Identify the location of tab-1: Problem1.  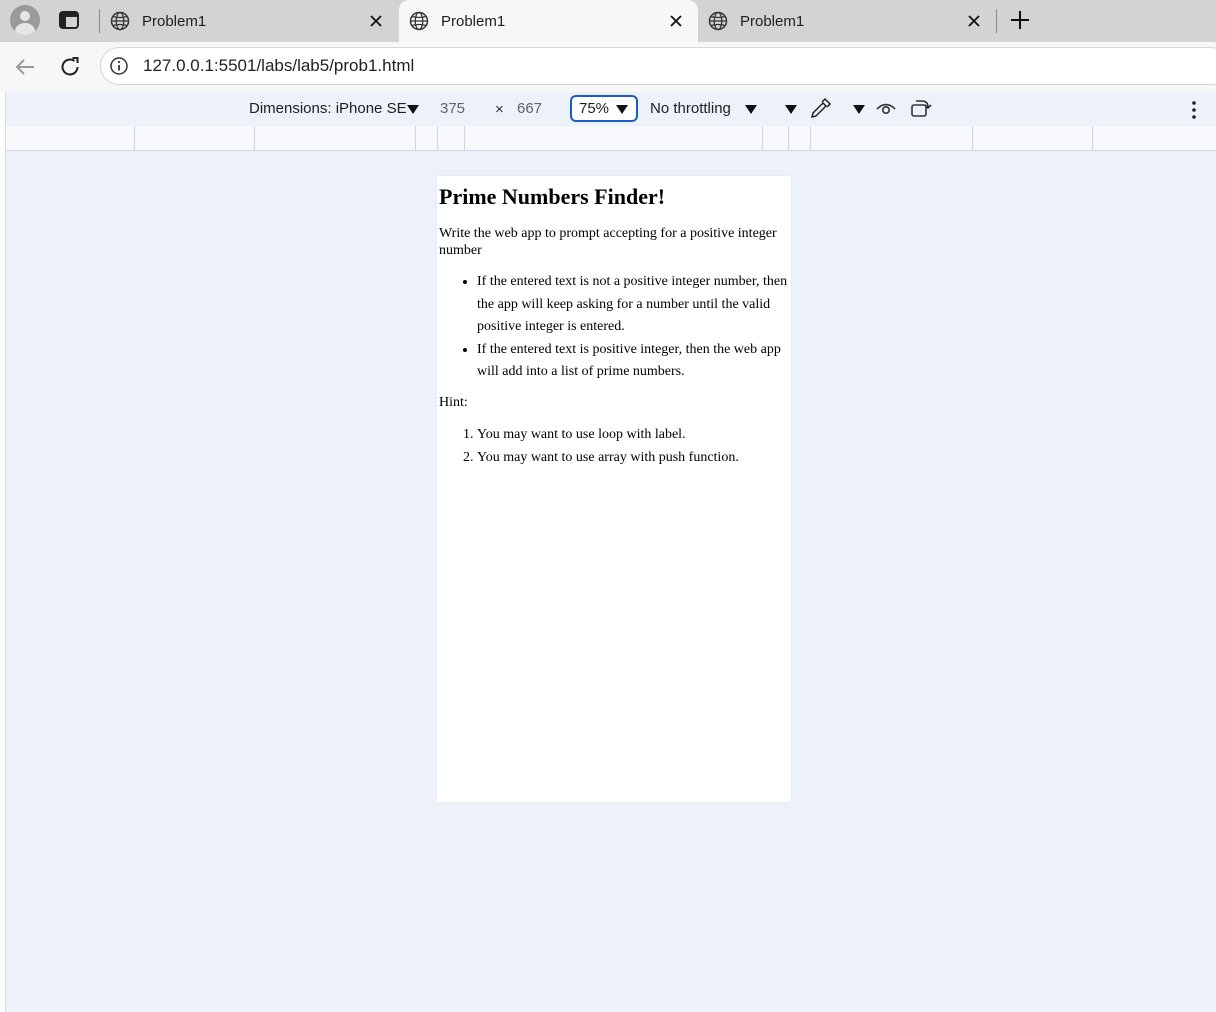
(249, 21).